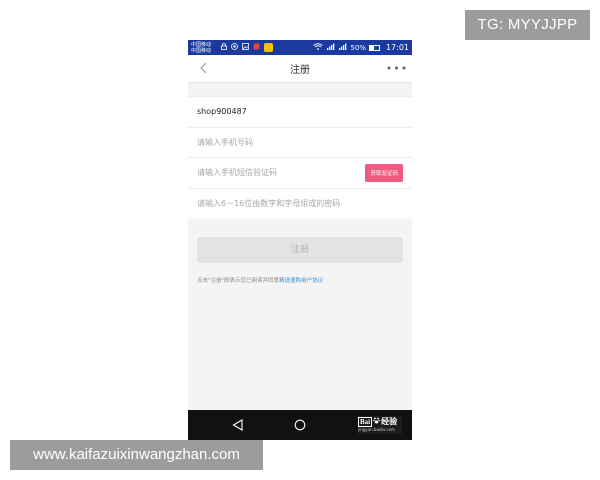 The width and height of the screenshot is (600, 480). I want to click on agreement-text: 点击"注册"即表示您已阅读并同意精选速购用户协议, so click(260, 280).